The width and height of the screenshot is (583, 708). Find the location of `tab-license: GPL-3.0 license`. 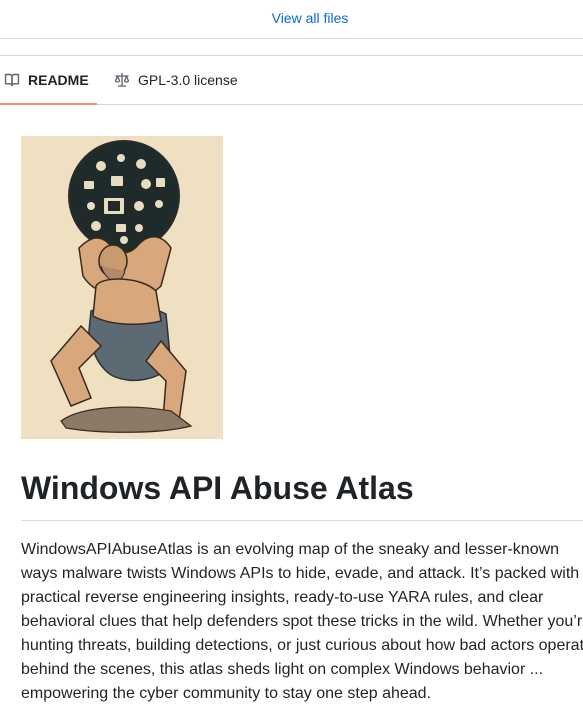

tab-license: GPL-3.0 license is located at coordinates (176, 80).